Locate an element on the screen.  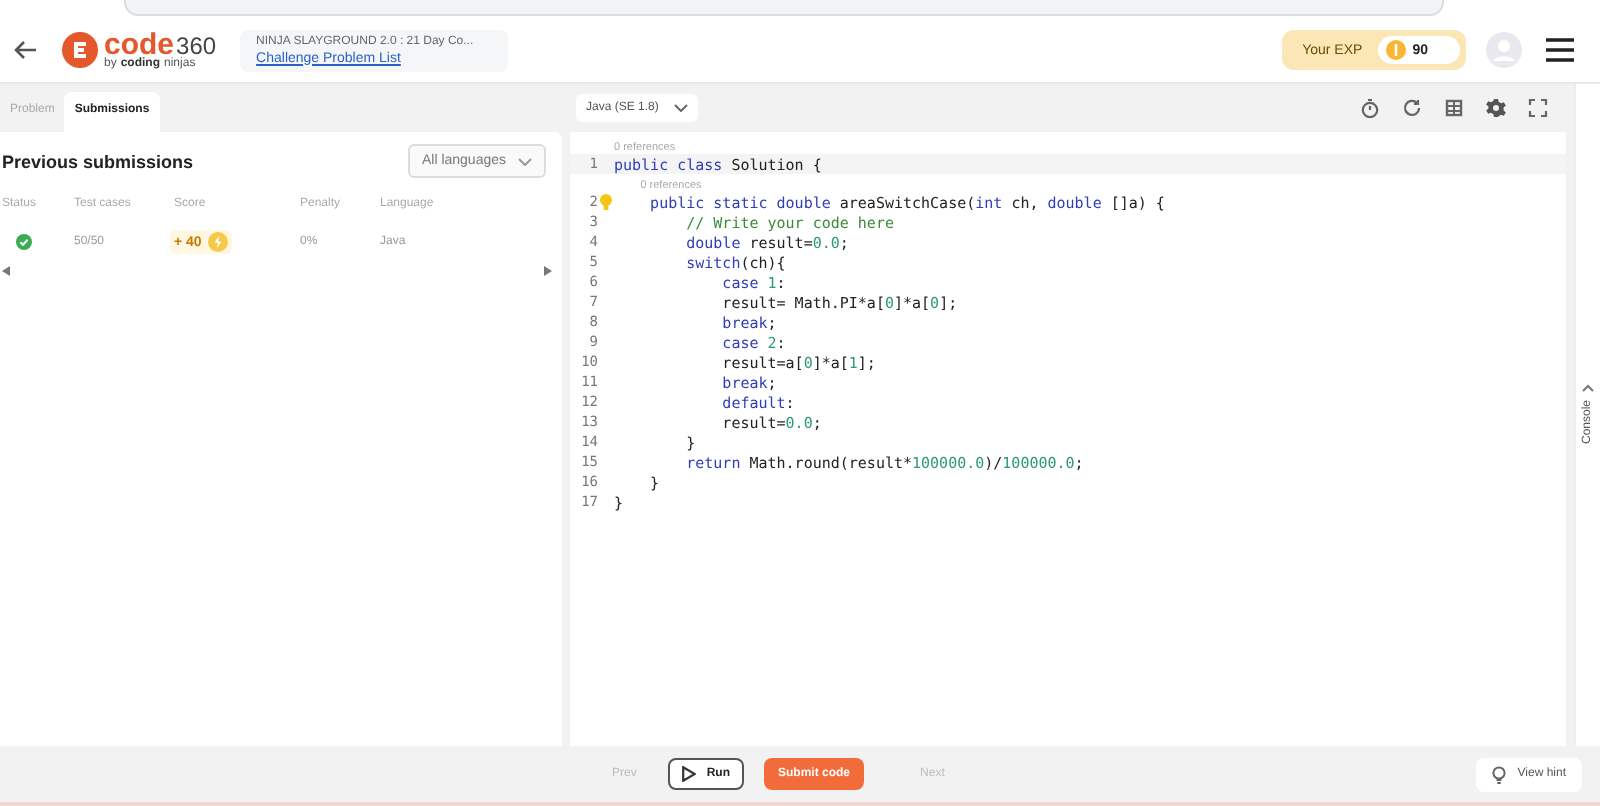
logo-wordmark: code is located at coordinates (139, 45).